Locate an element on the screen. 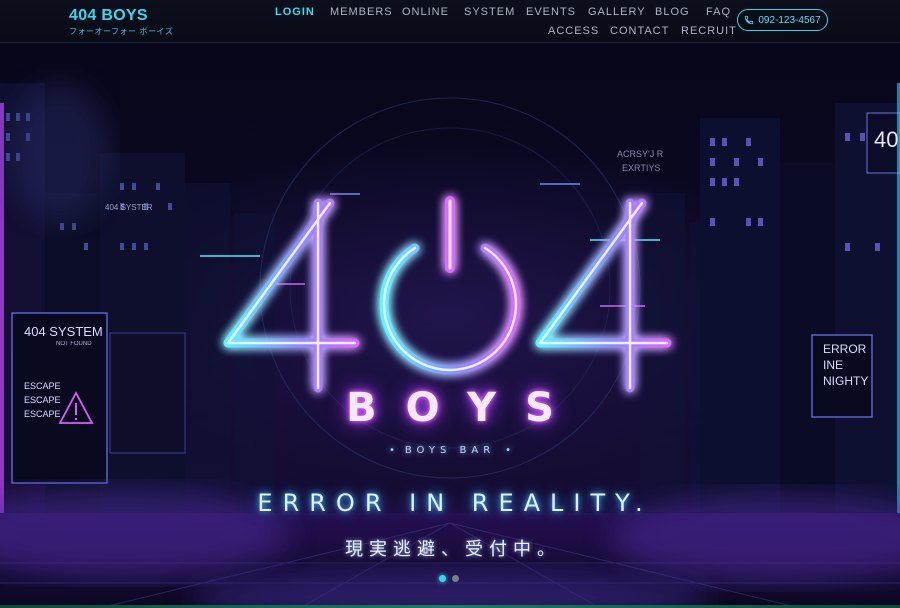 The width and height of the screenshot is (900, 608). center-sign-1: ACRSY'J R is located at coordinates (640, 154).